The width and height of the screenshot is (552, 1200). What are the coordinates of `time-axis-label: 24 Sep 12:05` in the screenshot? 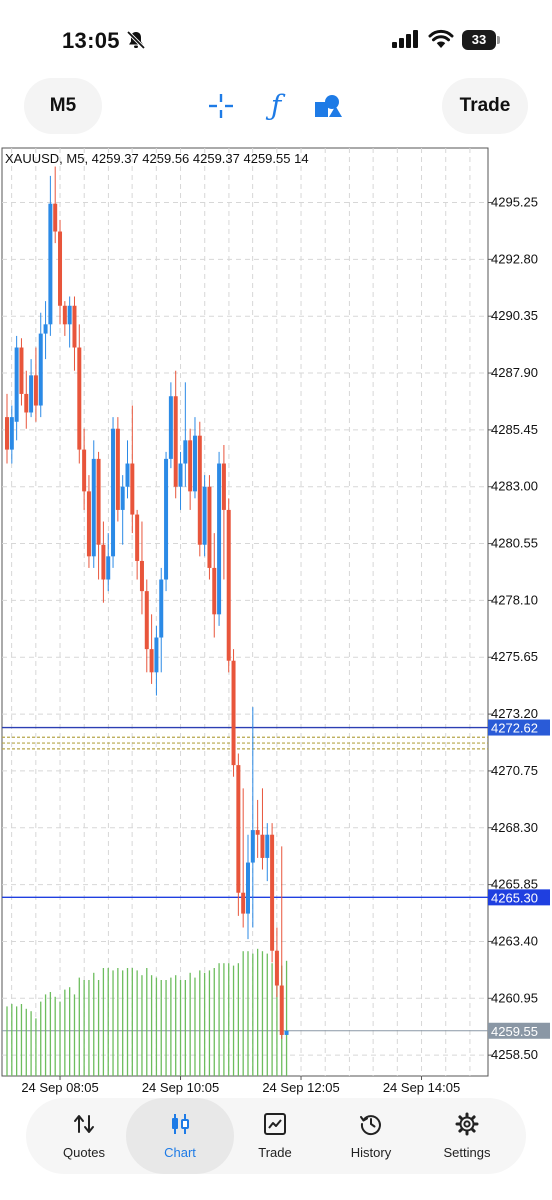 It's located at (300, 1087).